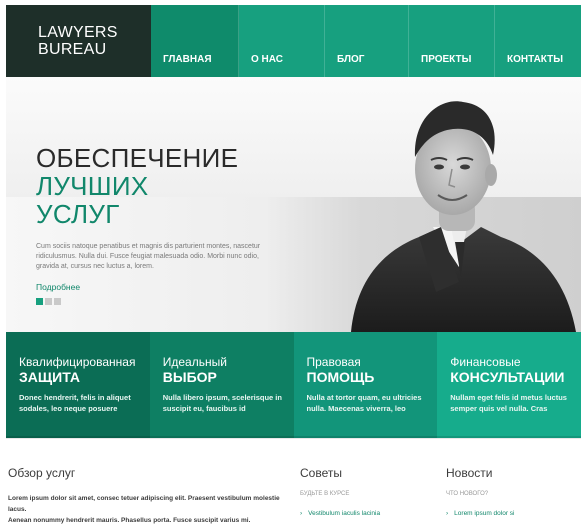  What do you see at coordinates (194, 362) in the screenshot?
I see `feature-box-top: Идеальный` at bounding box center [194, 362].